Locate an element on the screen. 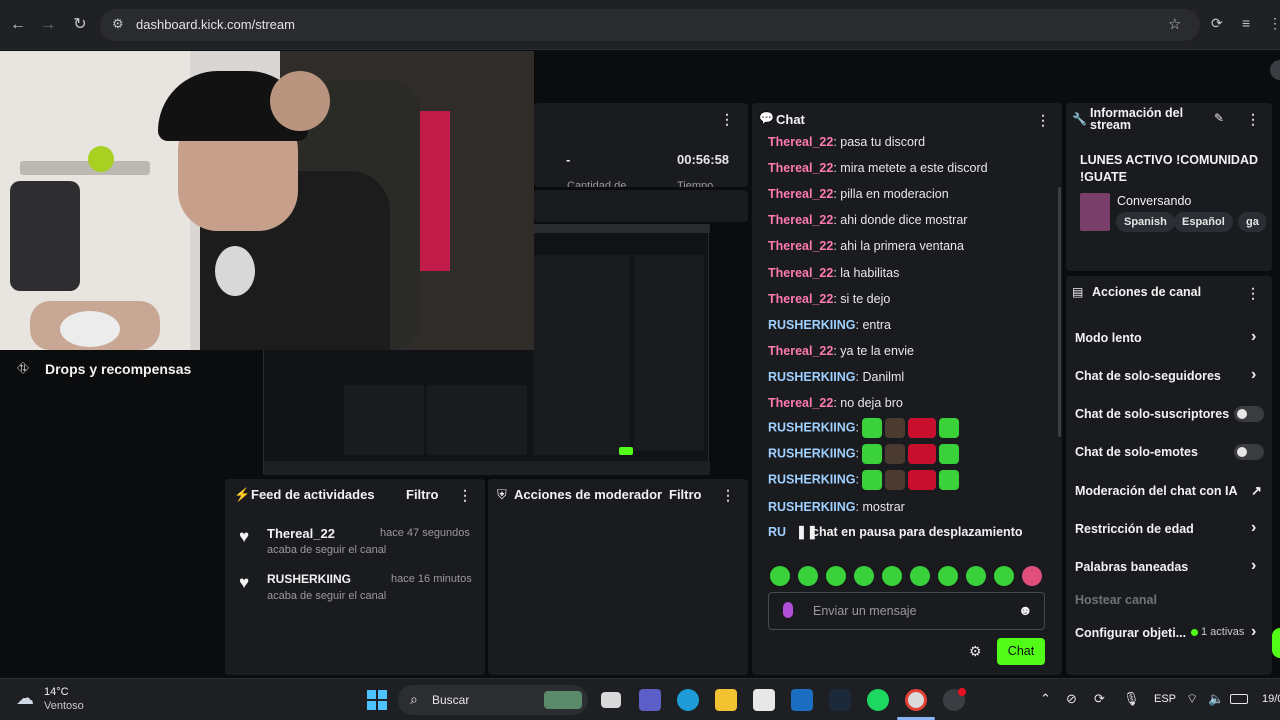 The image size is (1280, 720). back-icon: ← is located at coordinates (18, 25).